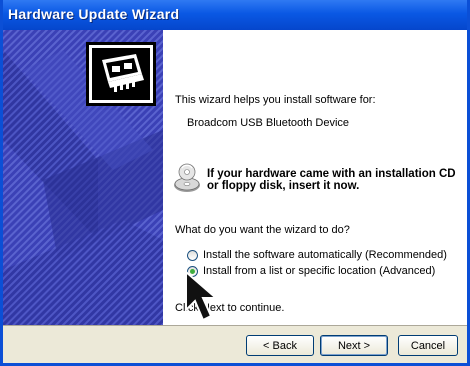 This screenshot has height=366, width=470. What do you see at coordinates (354, 345) in the screenshot?
I see `next-button: Next >` at bounding box center [354, 345].